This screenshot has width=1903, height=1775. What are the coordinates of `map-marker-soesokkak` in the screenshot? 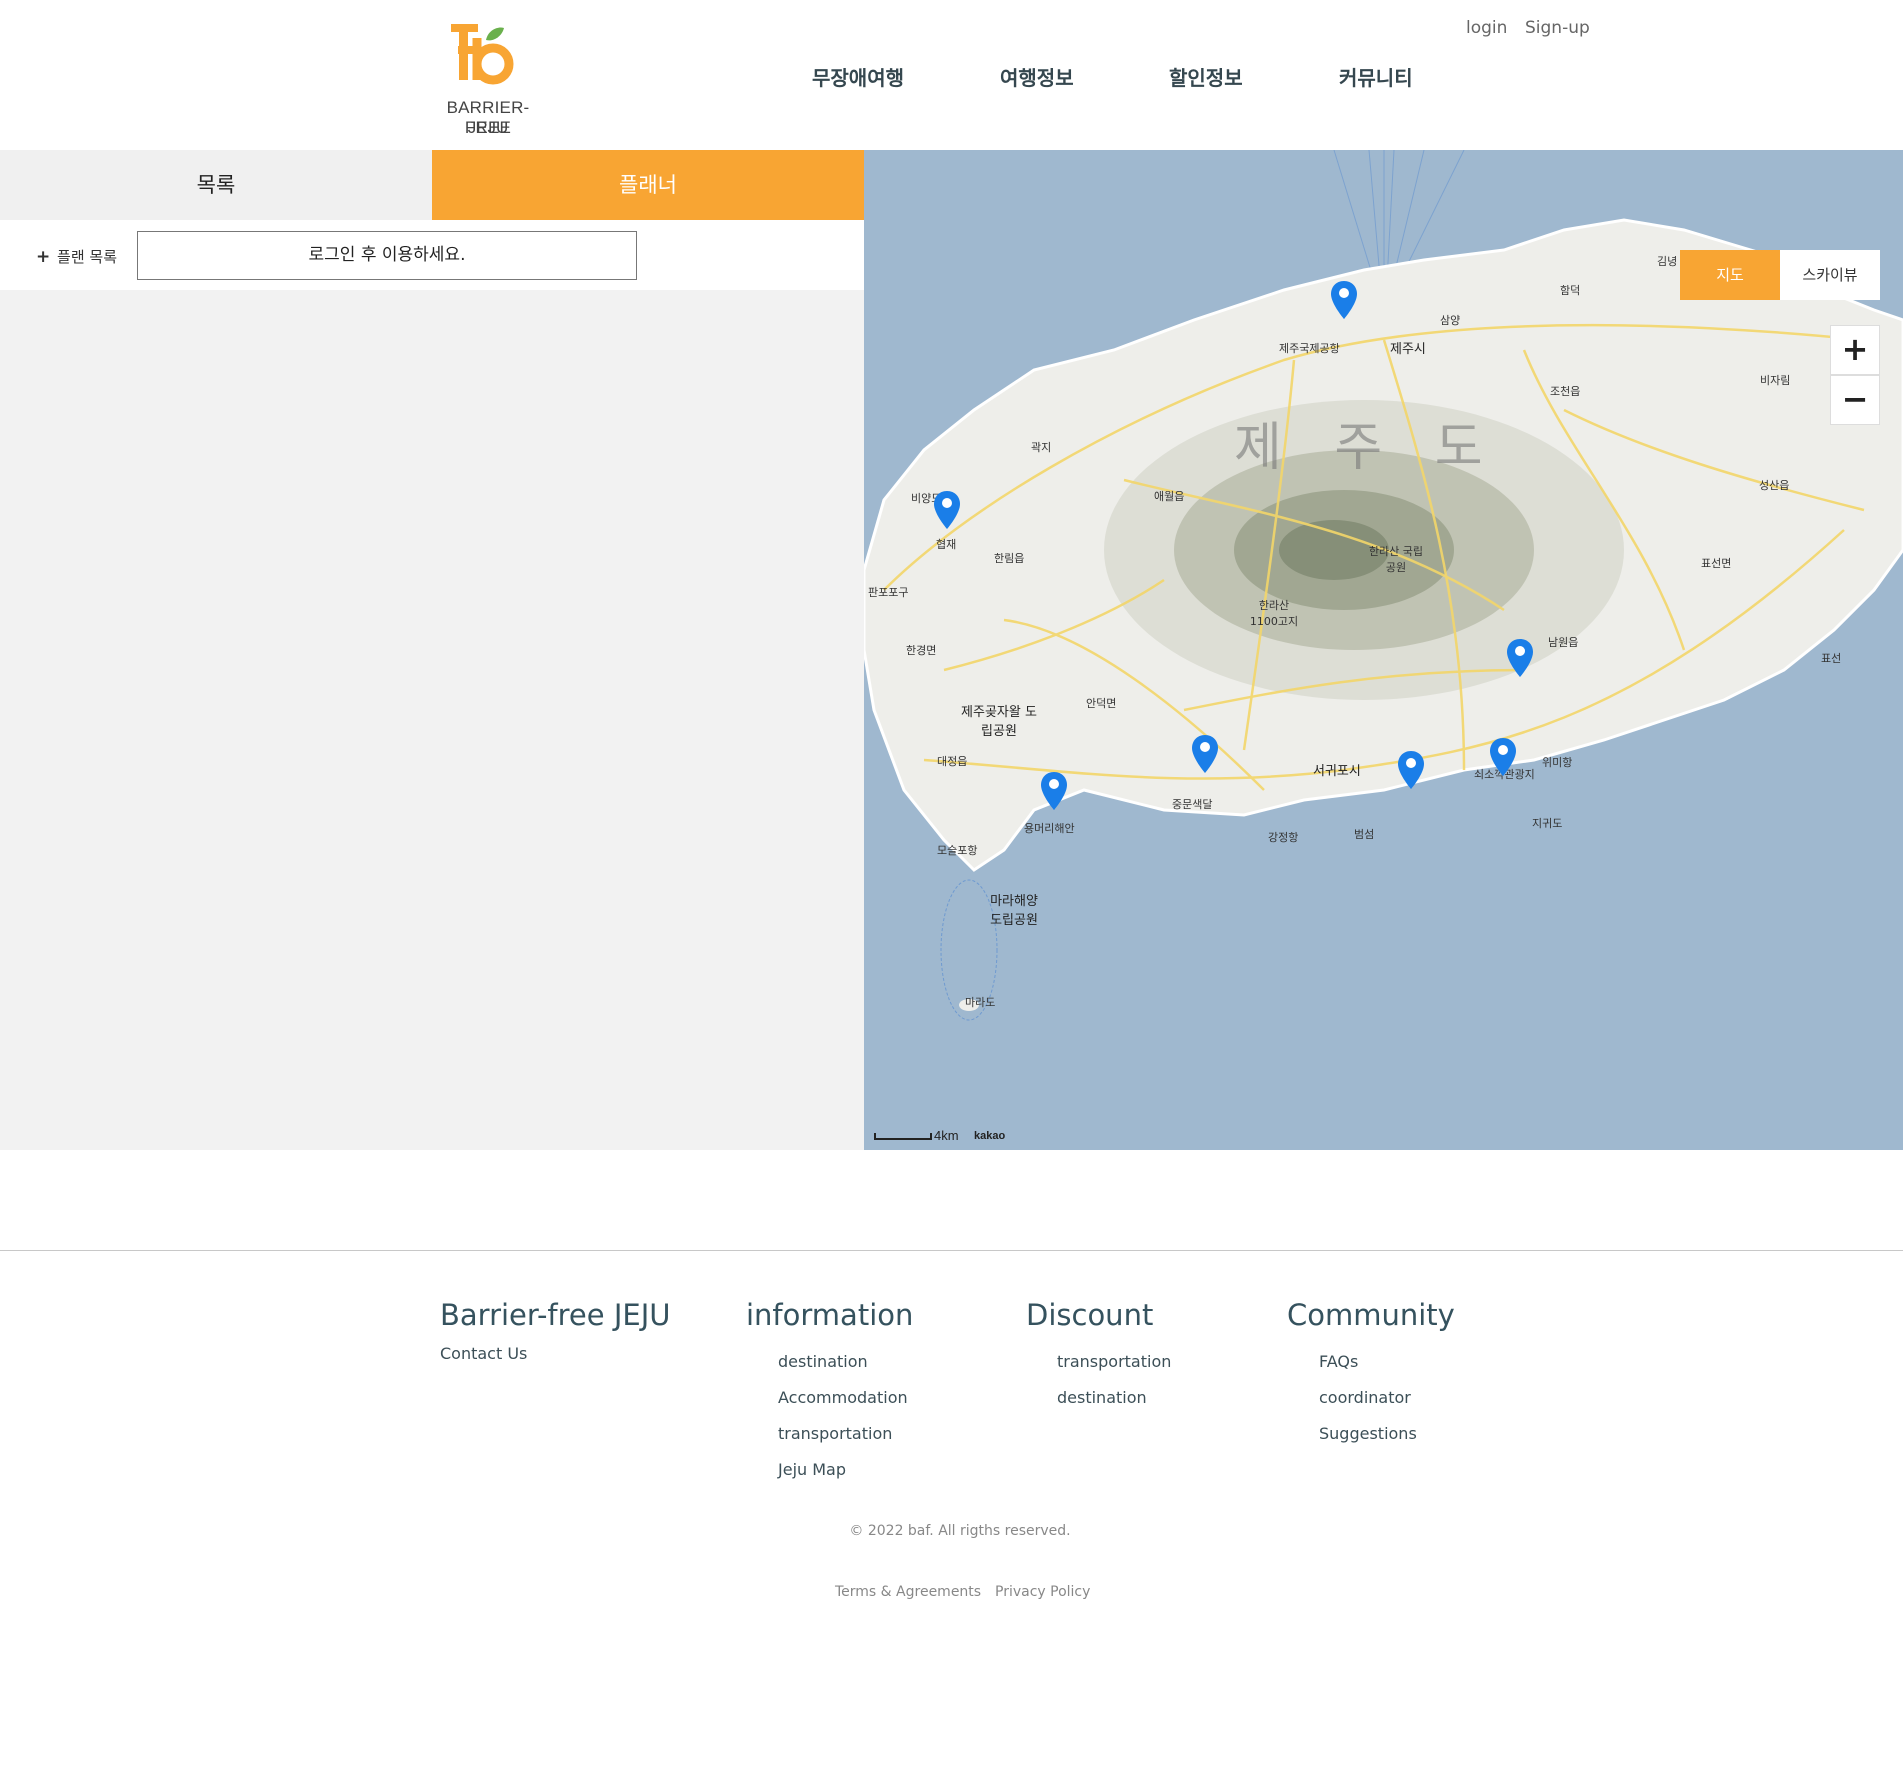 It's located at (1503, 757).